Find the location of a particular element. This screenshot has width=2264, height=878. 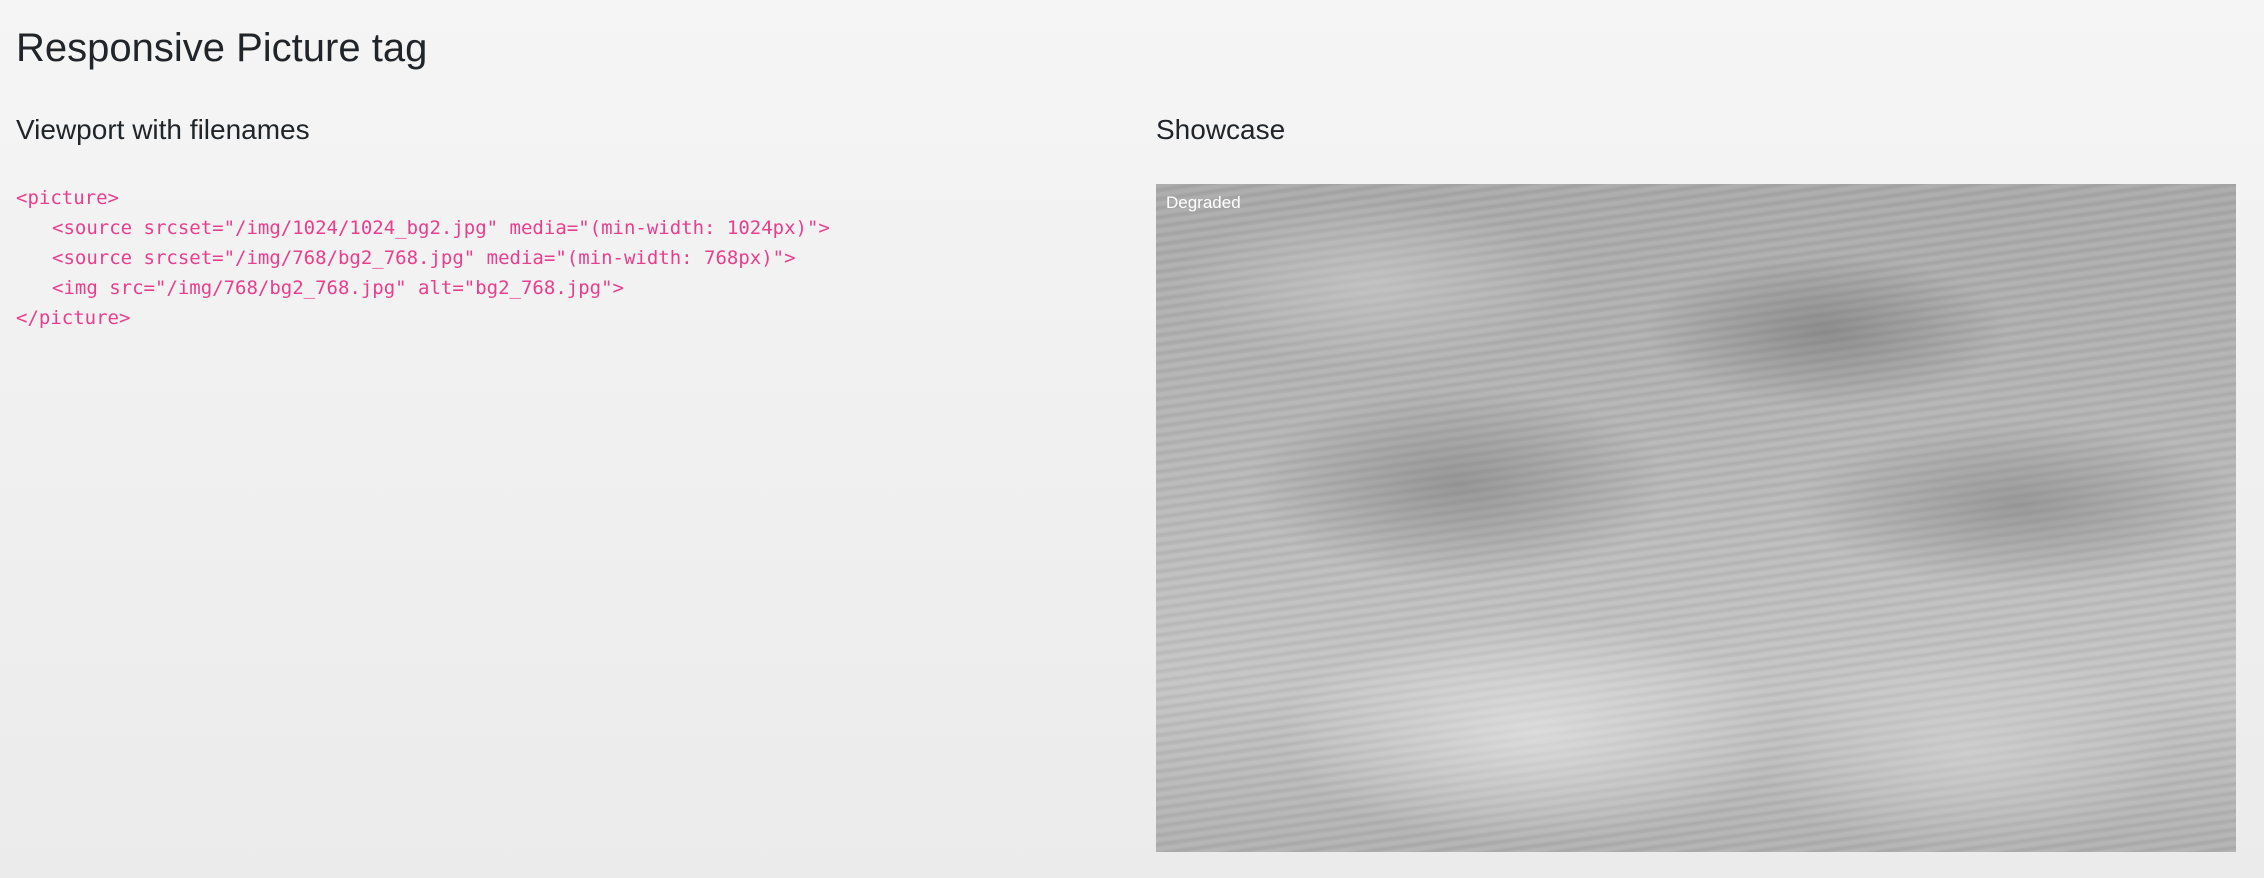

page-title: Responsive Picture tag is located at coordinates (222, 48).